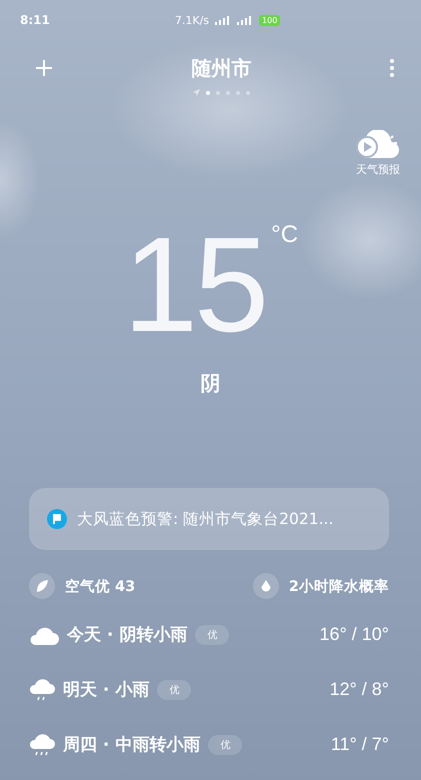 The width and height of the screenshot is (421, 780). I want to click on page-dot, so click(208, 92).